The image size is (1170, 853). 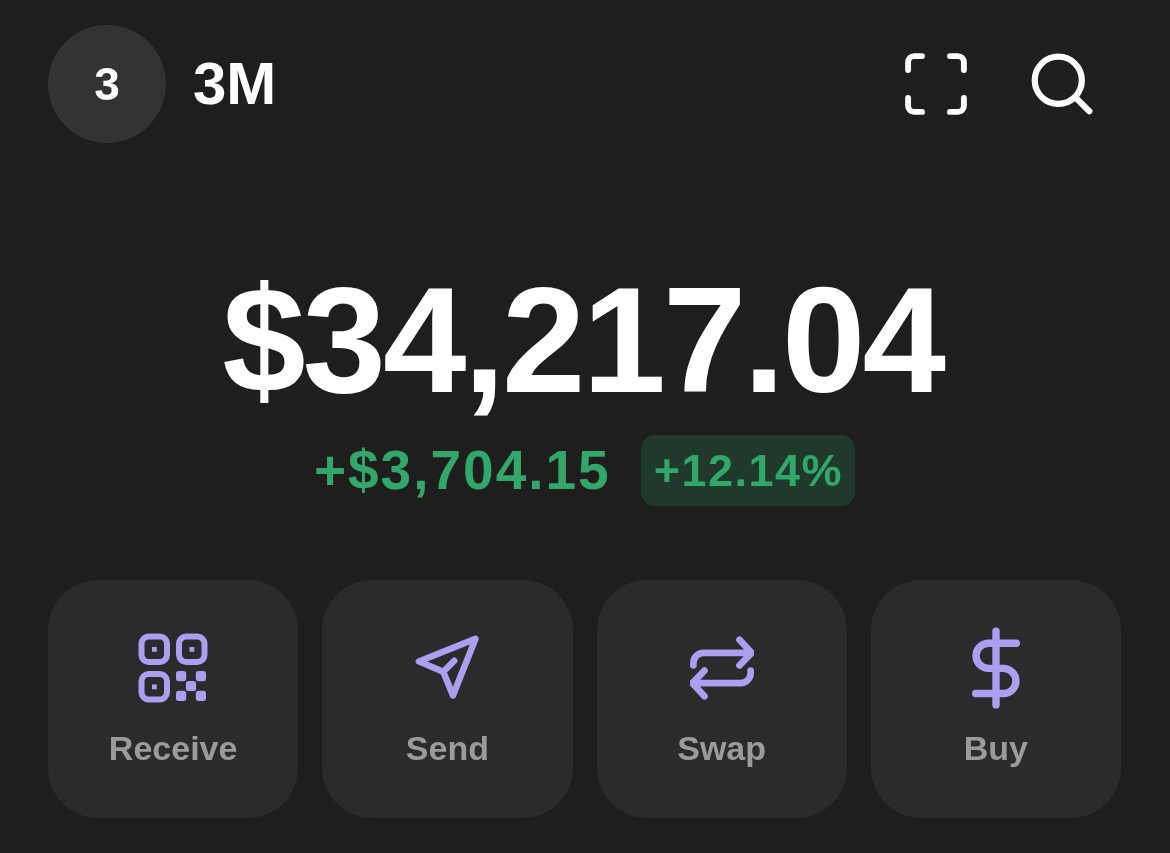 I want to click on action-button: Buy, so click(x=995, y=699).